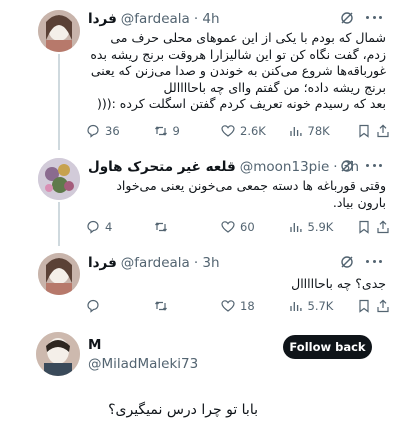 Image resolution: width=414 pixels, height=435 pixels. Describe the element at coordinates (143, 364) in the screenshot. I see `user-handle: @MiladMaleki73` at that location.